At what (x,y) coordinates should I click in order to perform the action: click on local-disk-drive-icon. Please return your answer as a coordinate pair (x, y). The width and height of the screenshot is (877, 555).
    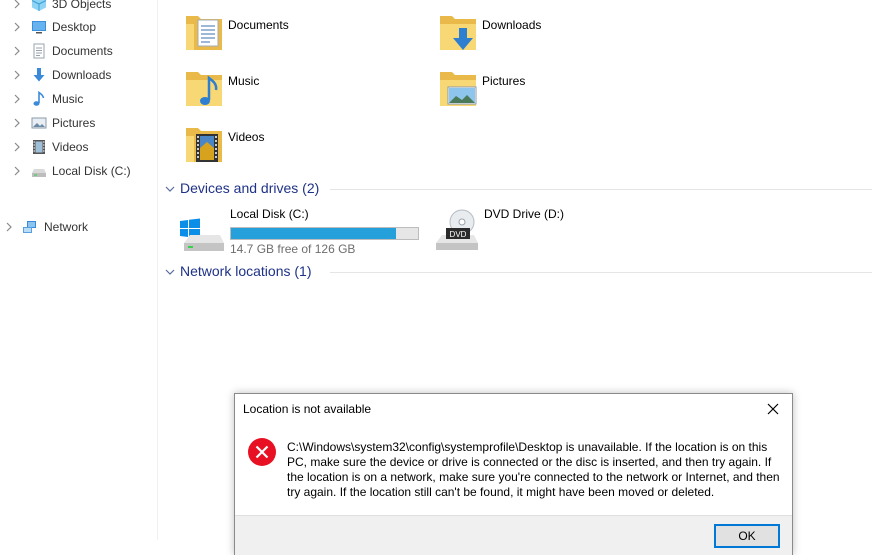
    Looking at the image, I should click on (202, 234).